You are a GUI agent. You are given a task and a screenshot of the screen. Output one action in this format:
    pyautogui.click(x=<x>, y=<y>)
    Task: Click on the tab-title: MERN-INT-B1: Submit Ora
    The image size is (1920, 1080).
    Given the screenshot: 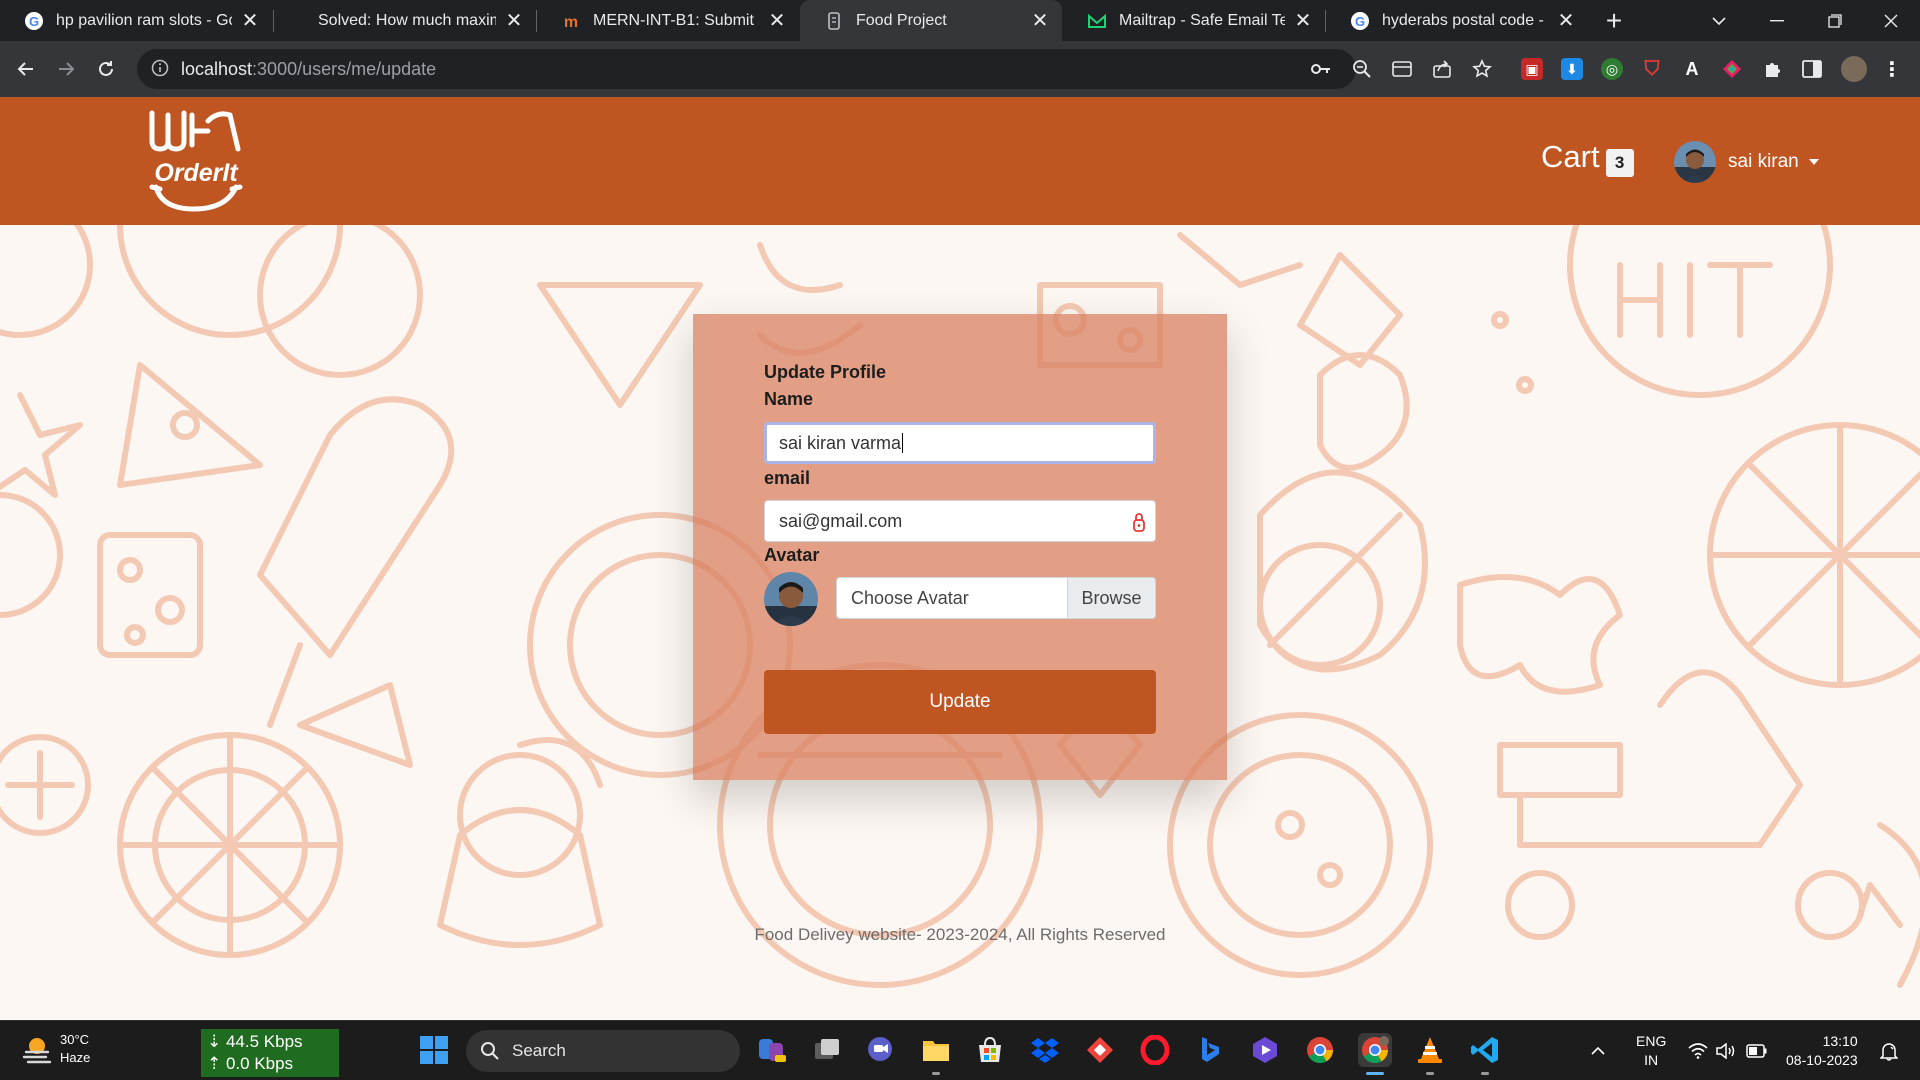 What is the action you would take?
    pyautogui.click(x=676, y=20)
    